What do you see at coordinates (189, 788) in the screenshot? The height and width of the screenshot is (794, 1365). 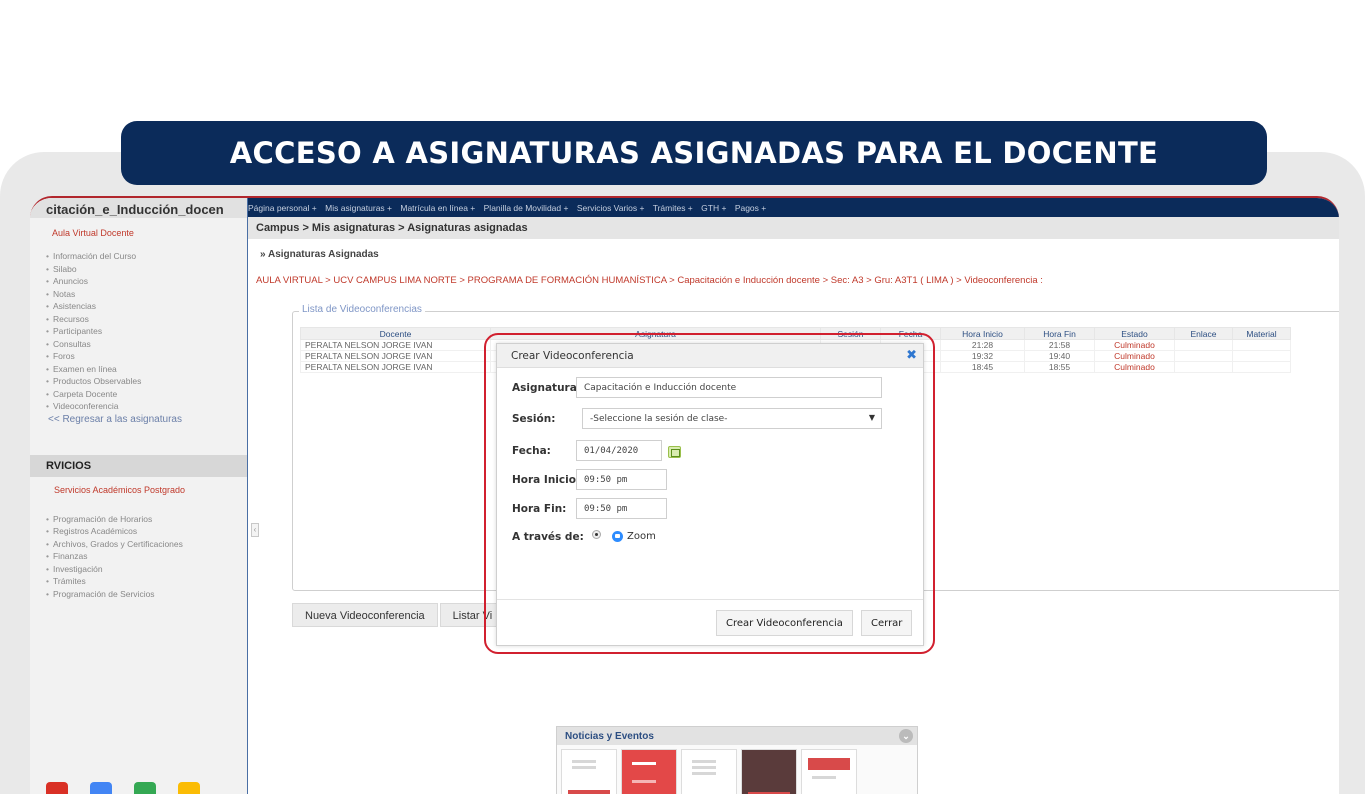 I see `keep-icon` at bounding box center [189, 788].